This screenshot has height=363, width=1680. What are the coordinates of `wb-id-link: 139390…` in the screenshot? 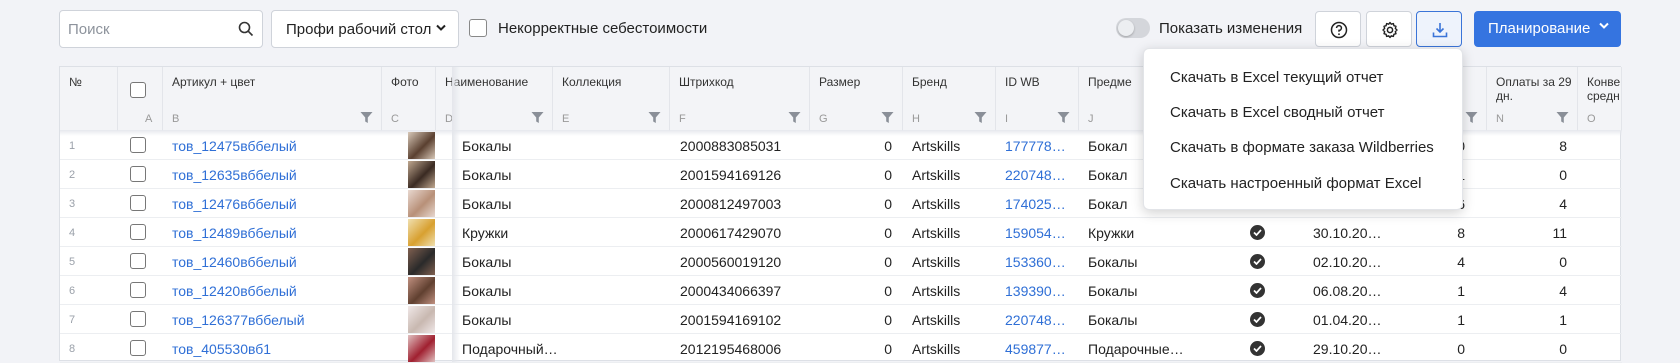 It's located at (1039, 291).